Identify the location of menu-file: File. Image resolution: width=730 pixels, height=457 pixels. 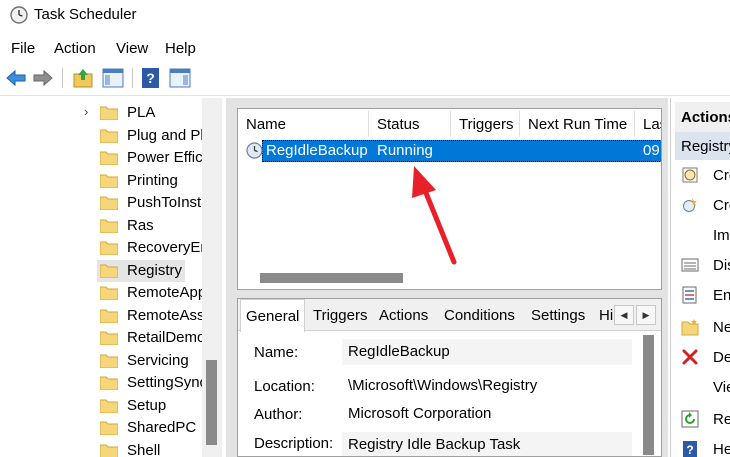
(23, 48).